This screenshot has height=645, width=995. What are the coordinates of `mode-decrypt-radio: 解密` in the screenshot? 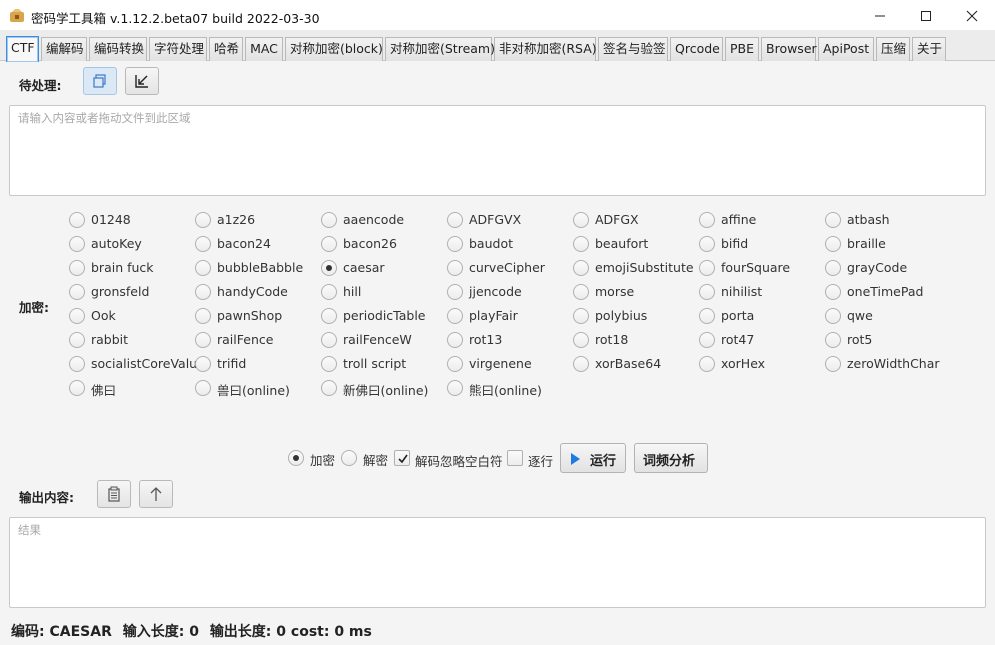 It's located at (371, 458).